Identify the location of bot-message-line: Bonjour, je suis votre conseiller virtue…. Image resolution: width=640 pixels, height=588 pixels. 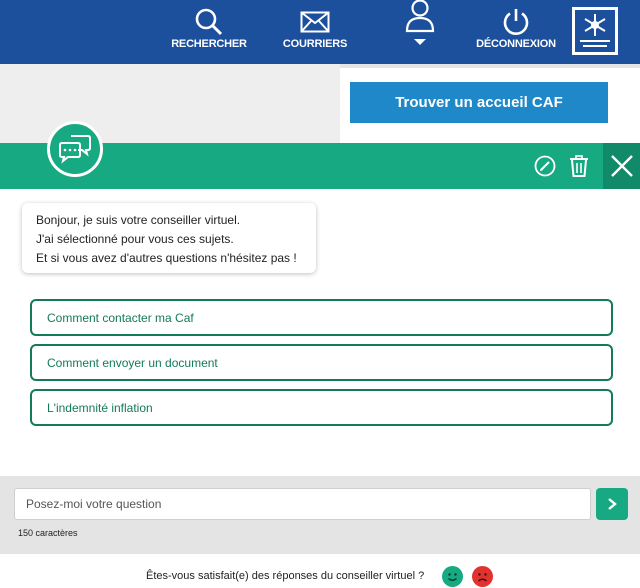
(138, 220).